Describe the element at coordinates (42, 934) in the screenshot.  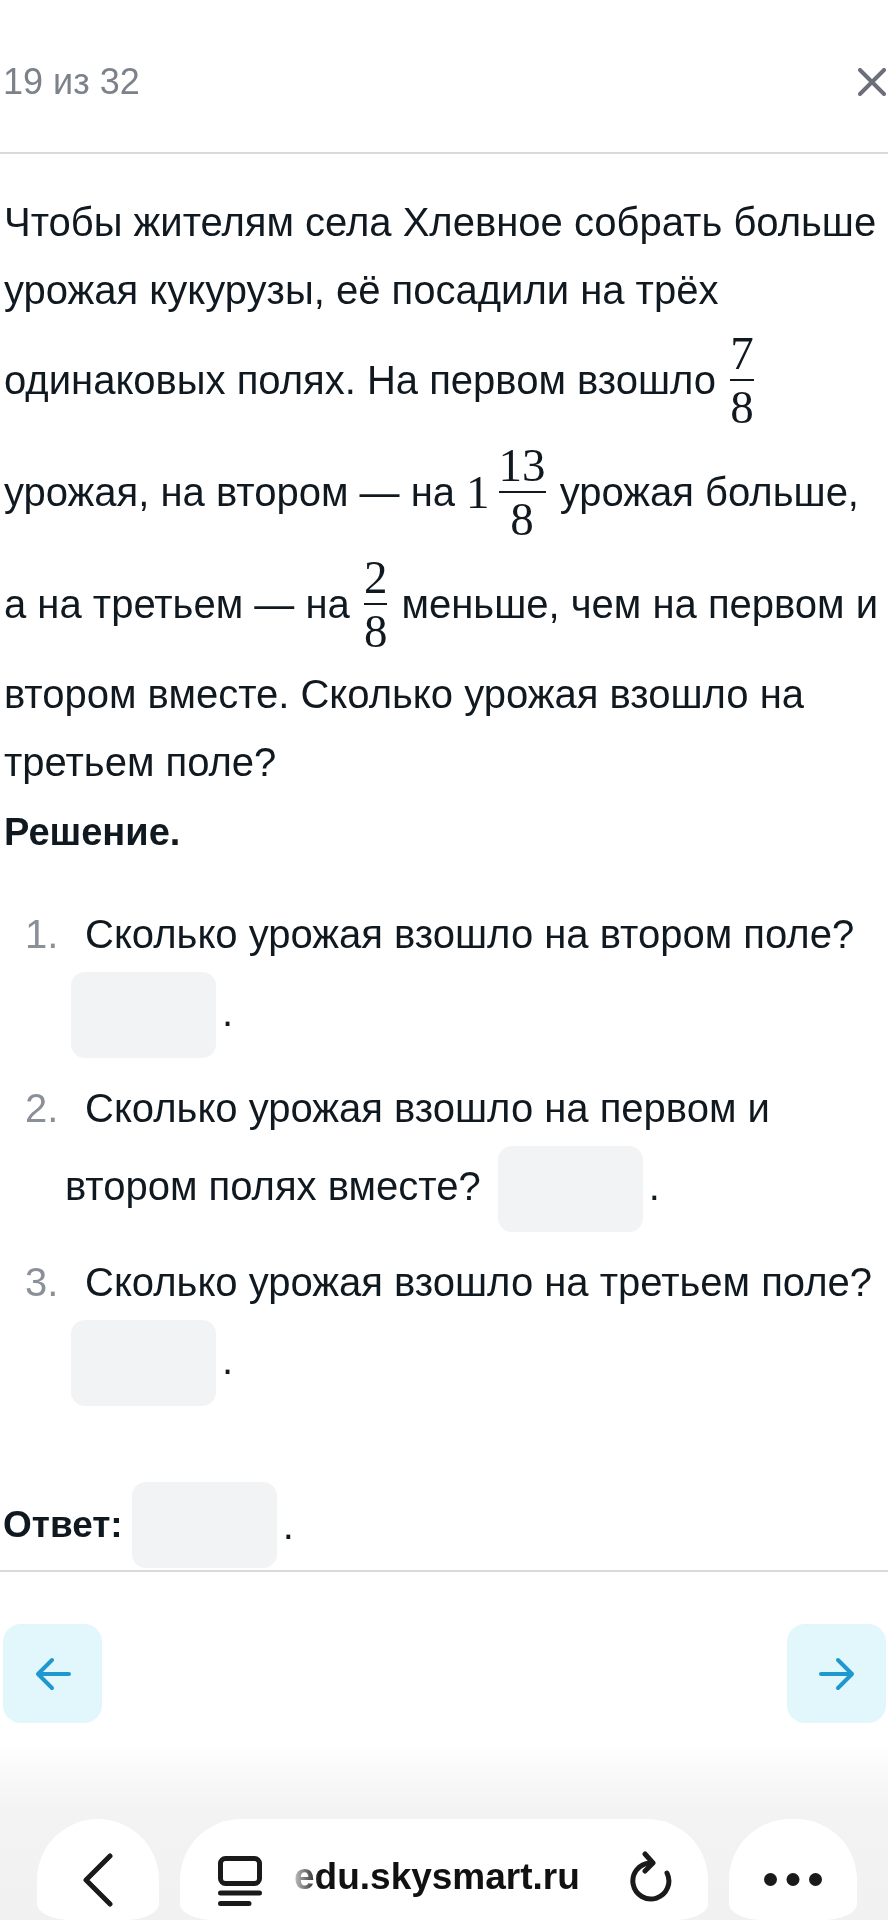
I see `step-number: 1.` at that location.